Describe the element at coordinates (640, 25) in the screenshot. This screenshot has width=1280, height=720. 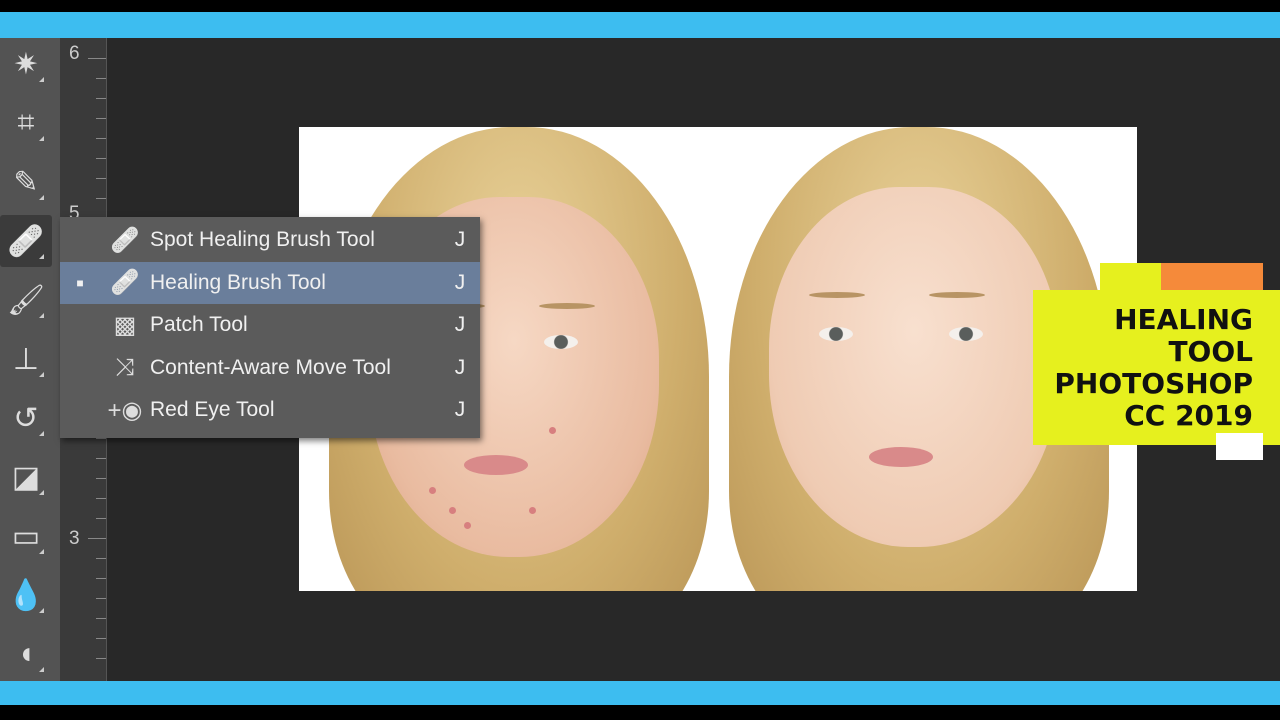
I see `top-frame-bar` at that location.